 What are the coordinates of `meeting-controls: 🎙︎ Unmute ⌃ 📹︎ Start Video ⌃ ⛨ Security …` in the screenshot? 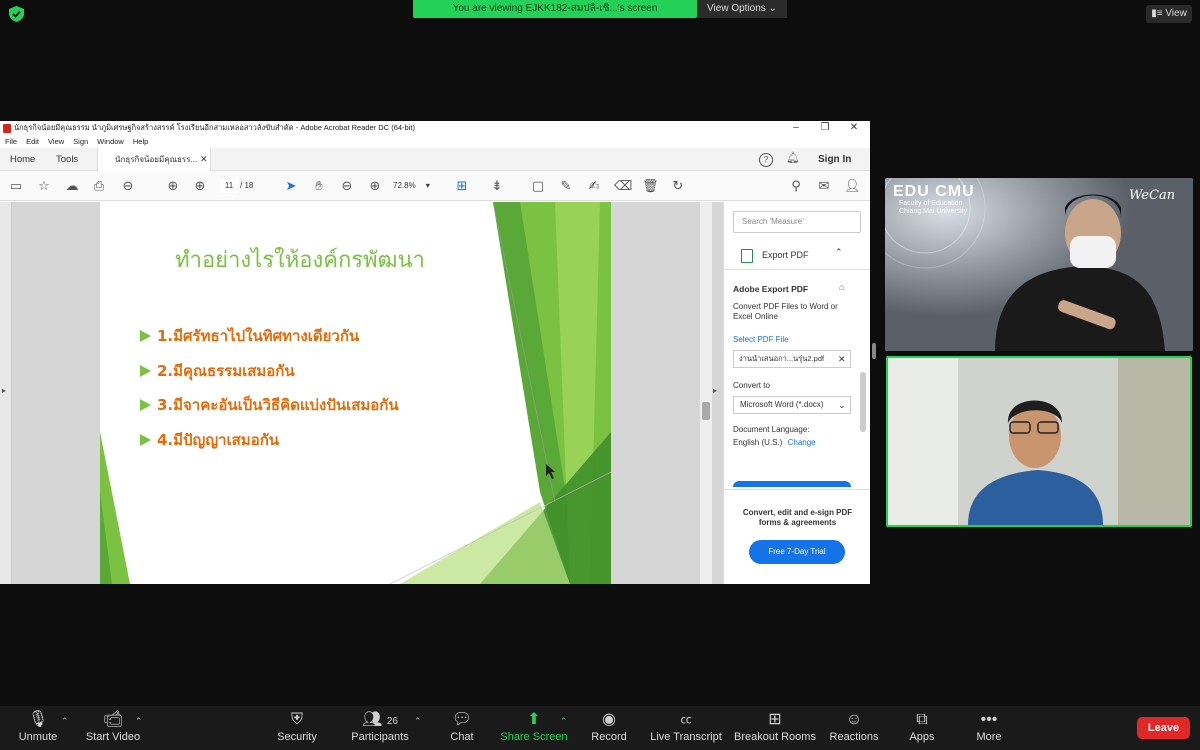 It's located at (600, 728).